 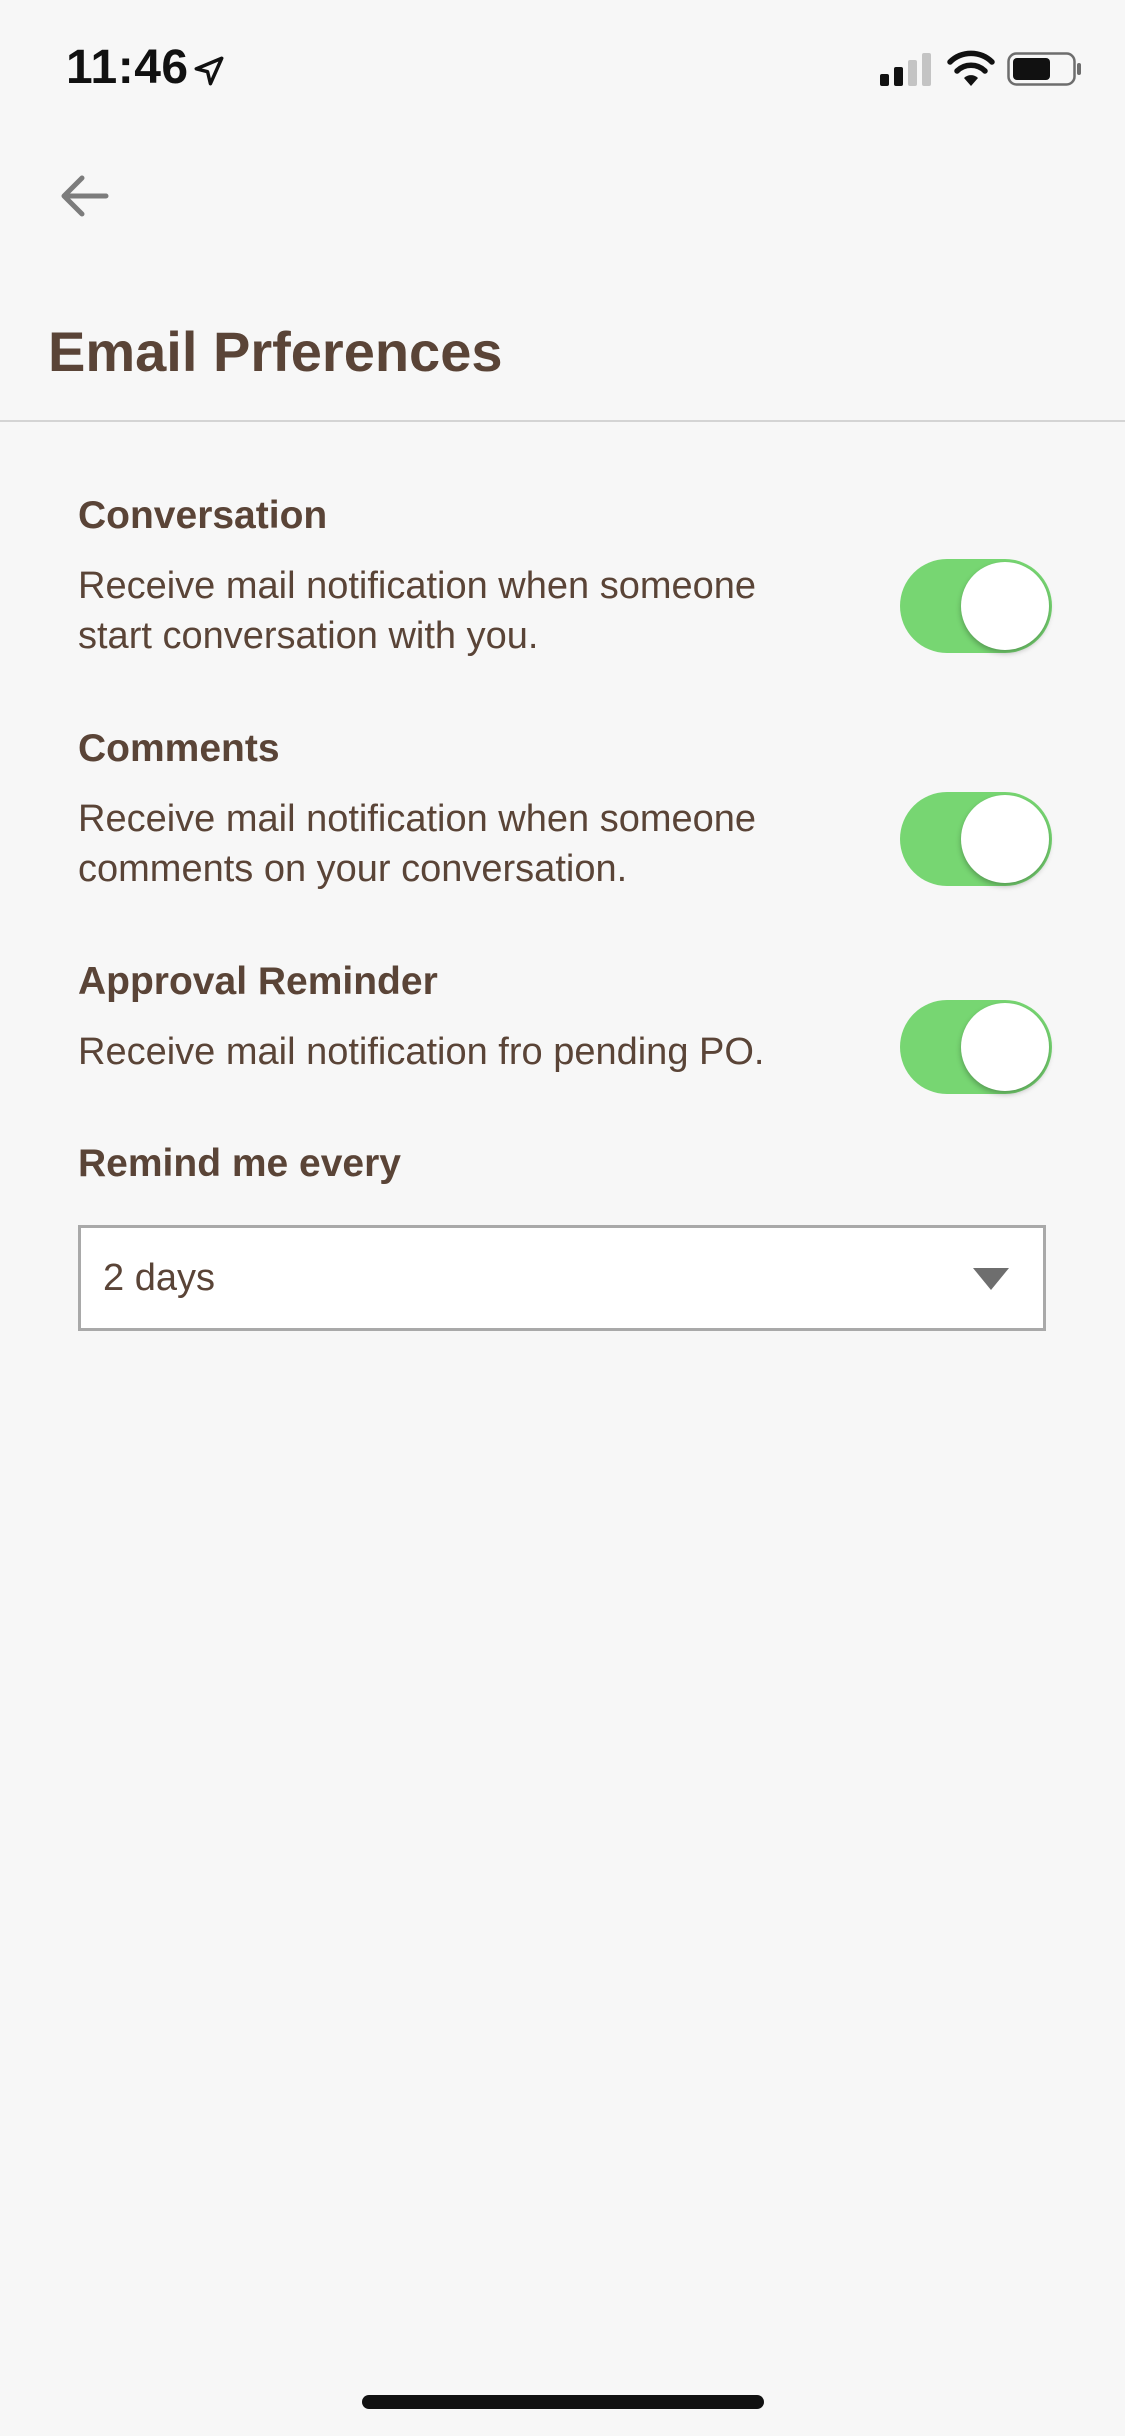 What do you see at coordinates (1044, 69) in the screenshot?
I see `battery-icon` at bounding box center [1044, 69].